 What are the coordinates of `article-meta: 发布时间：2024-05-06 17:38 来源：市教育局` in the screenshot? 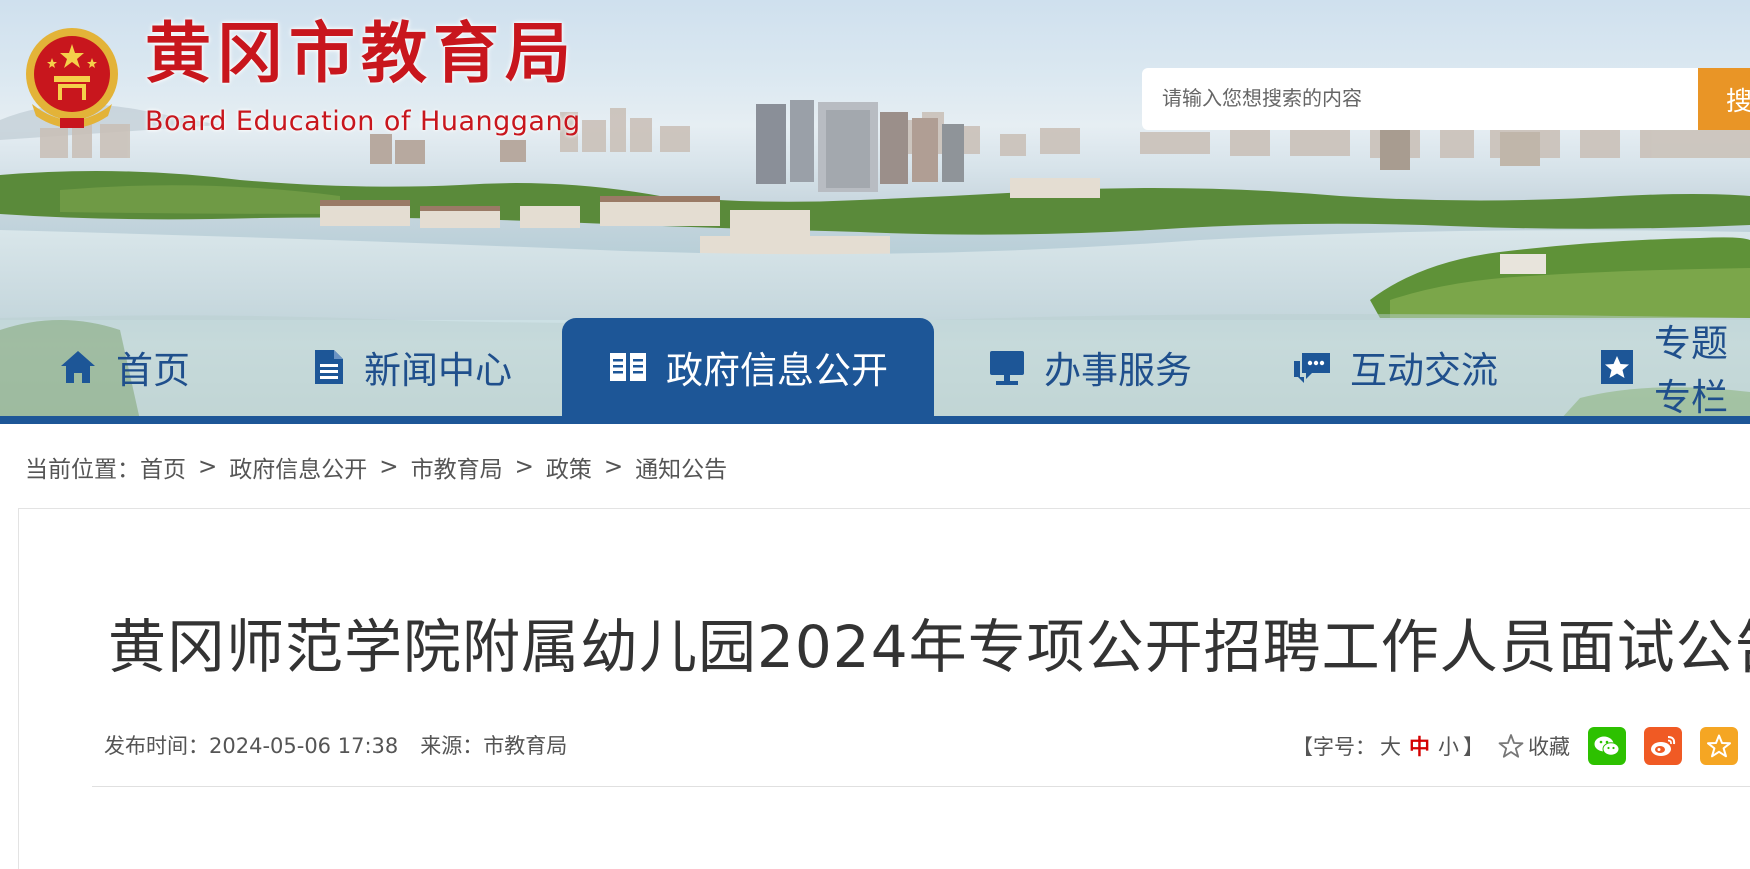 It's located at (335, 745).